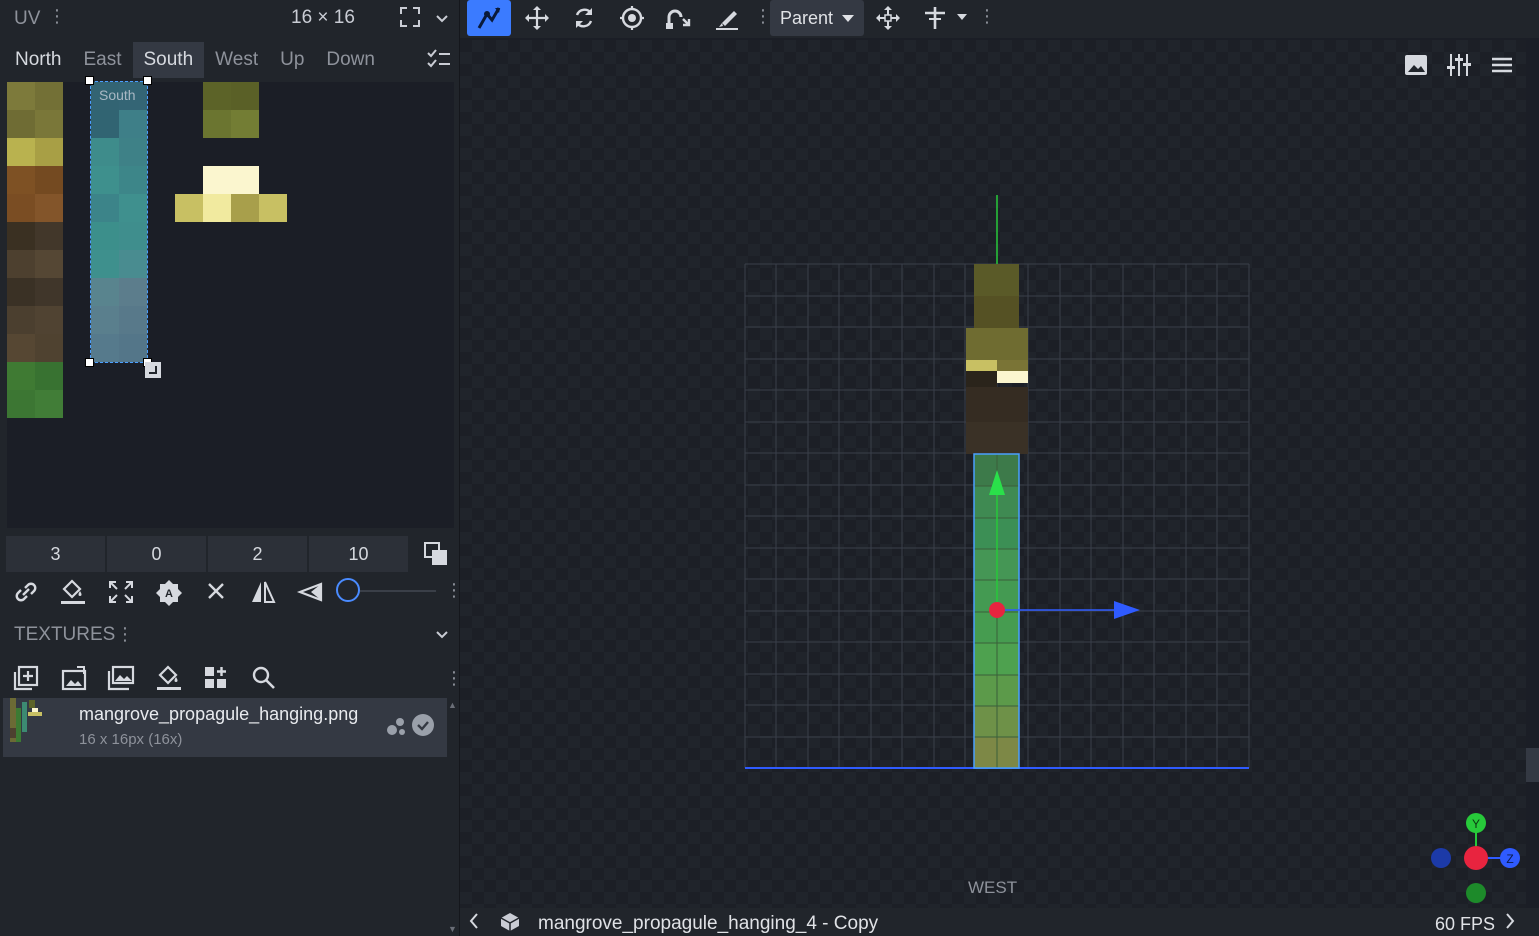 The width and height of the screenshot is (1539, 936). Describe the element at coordinates (26, 678) in the screenshot. I see `add-texture-icon` at that location.